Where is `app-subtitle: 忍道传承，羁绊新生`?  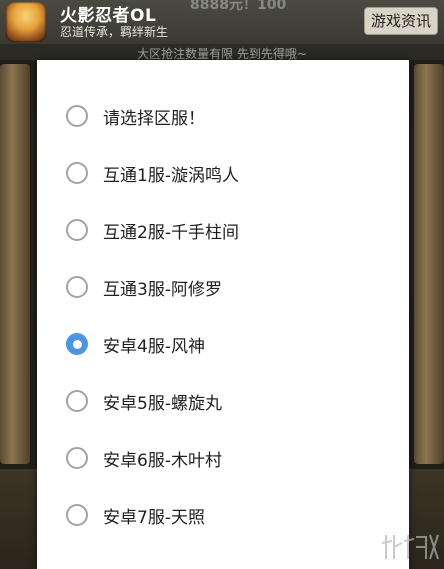
app-subtitle: 忍道传承，羁绊新生 is located at coordinates (114, 32).